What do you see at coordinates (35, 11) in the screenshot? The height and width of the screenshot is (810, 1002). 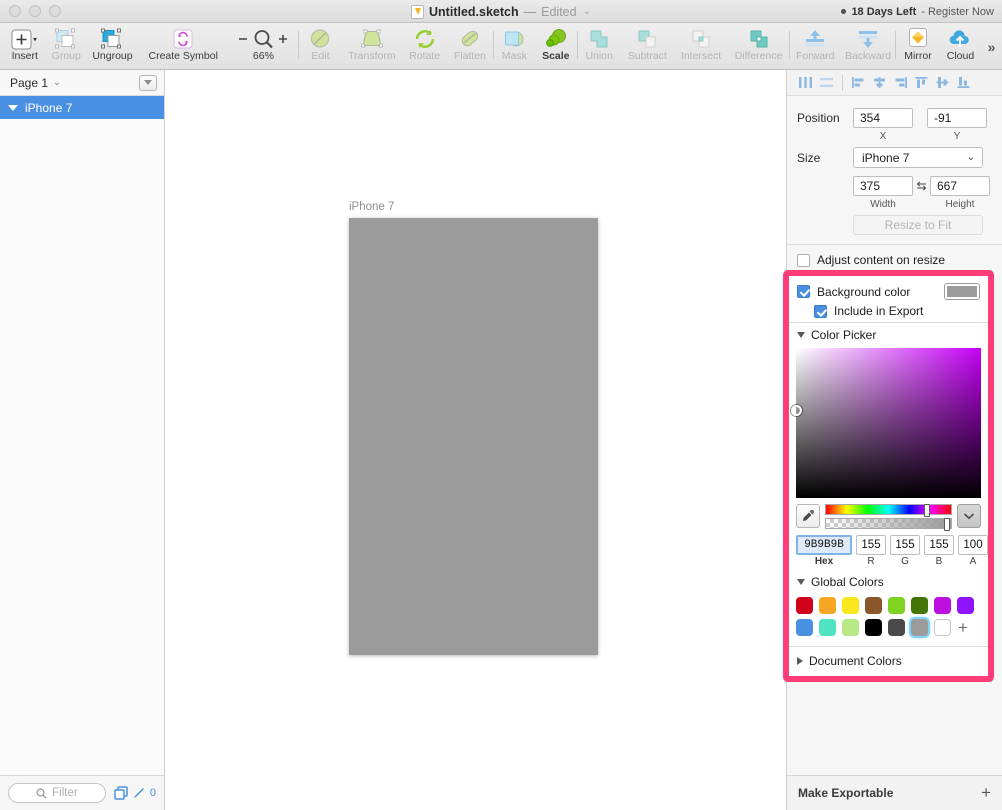 I see `minimize-window-button` at bounding box center [35, 11].